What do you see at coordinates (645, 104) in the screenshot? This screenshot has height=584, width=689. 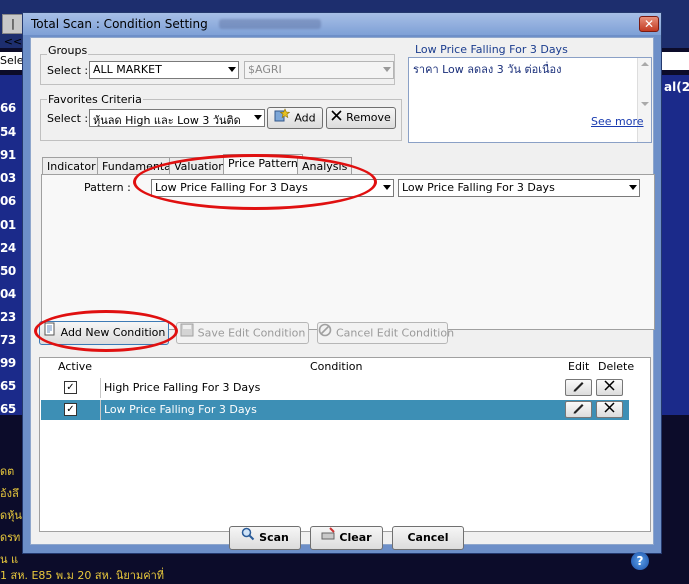 I see `scroll-down-icon` at bounding box center [645, 104].